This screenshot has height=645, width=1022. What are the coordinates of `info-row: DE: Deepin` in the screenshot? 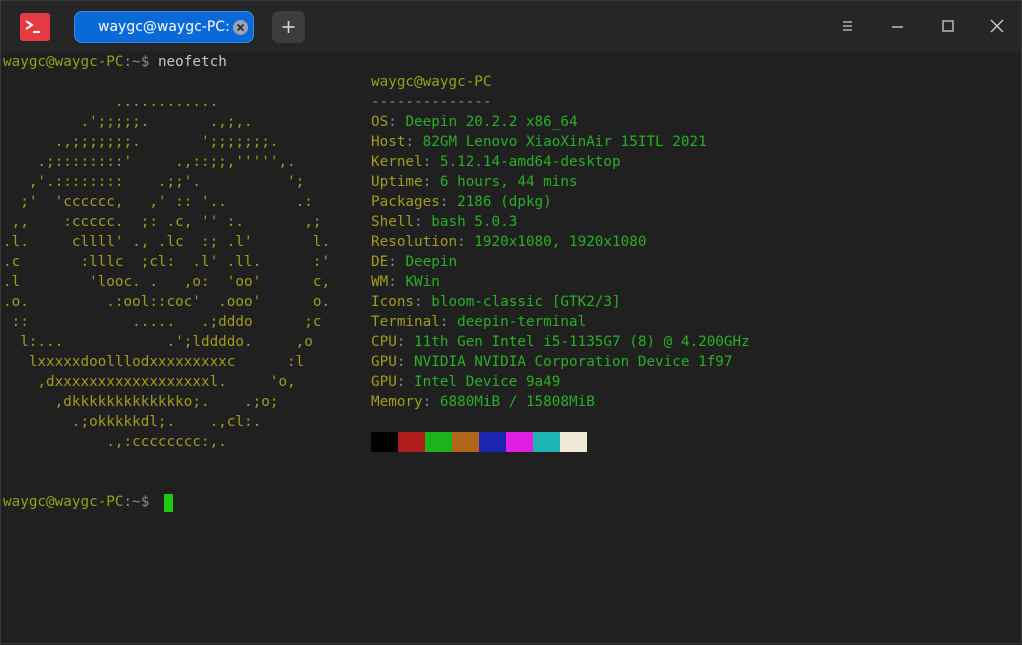 It's located at (414, 262).